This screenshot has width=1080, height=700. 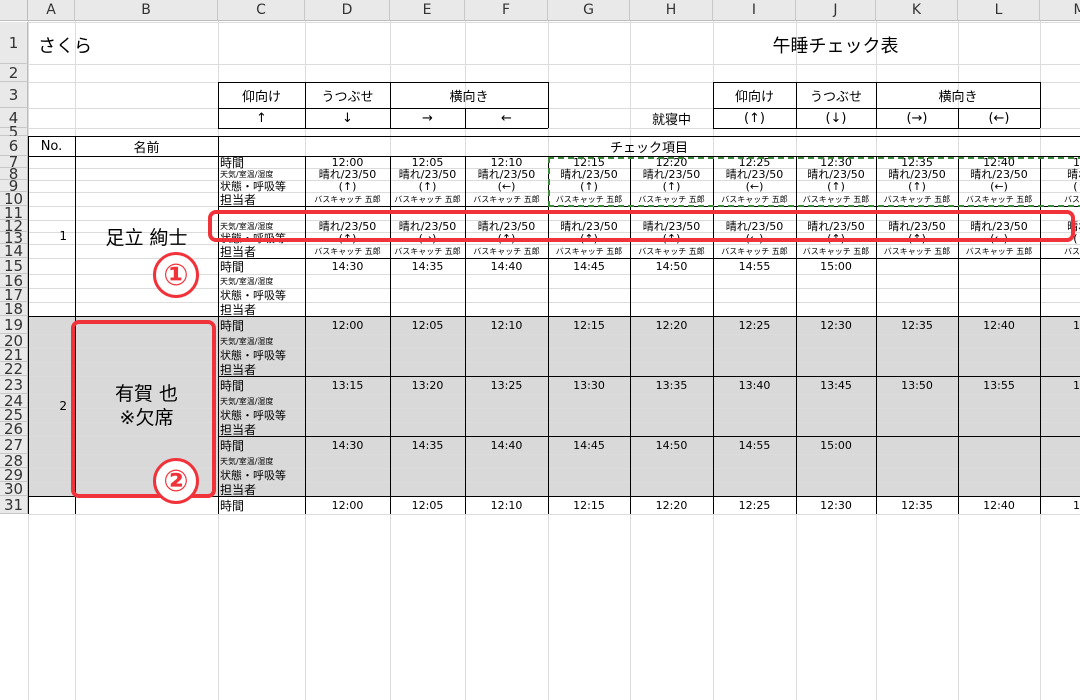 I want to click on status-cell: (←), so click(x=506, y=186).